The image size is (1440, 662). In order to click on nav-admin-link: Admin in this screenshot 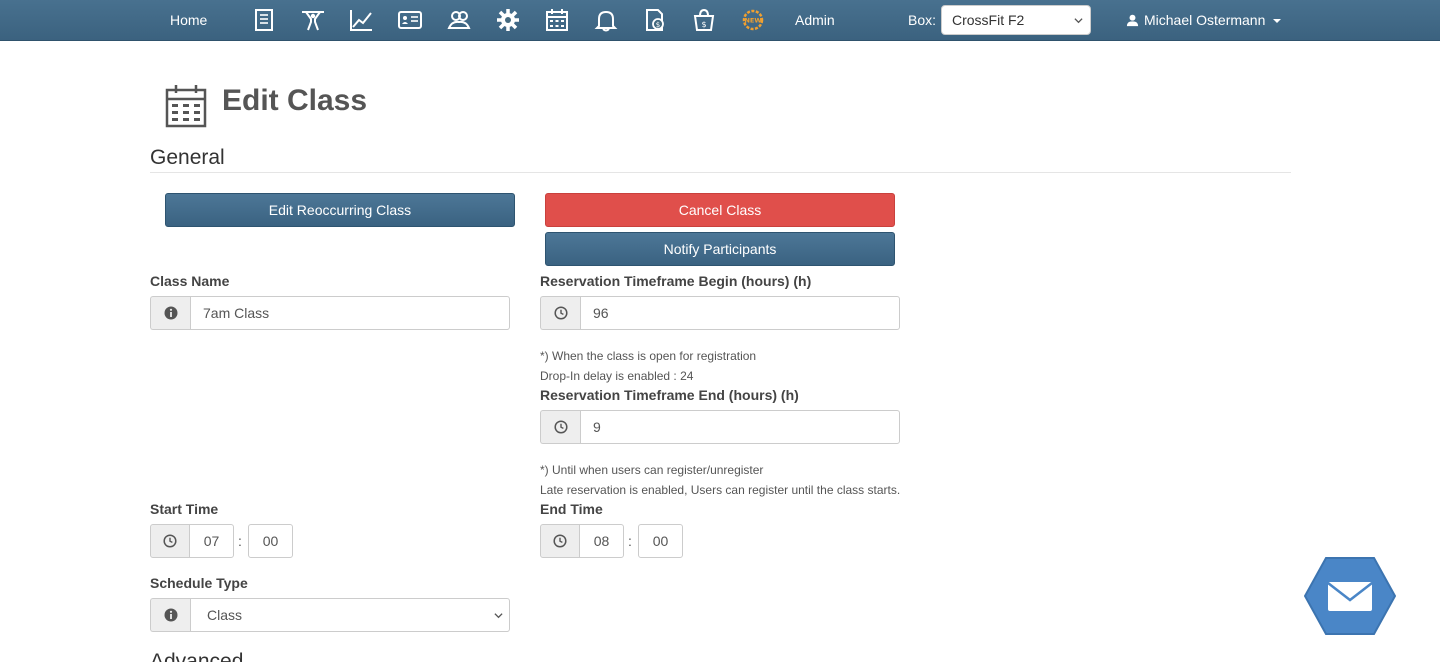, I will do `click(815, 20)`.